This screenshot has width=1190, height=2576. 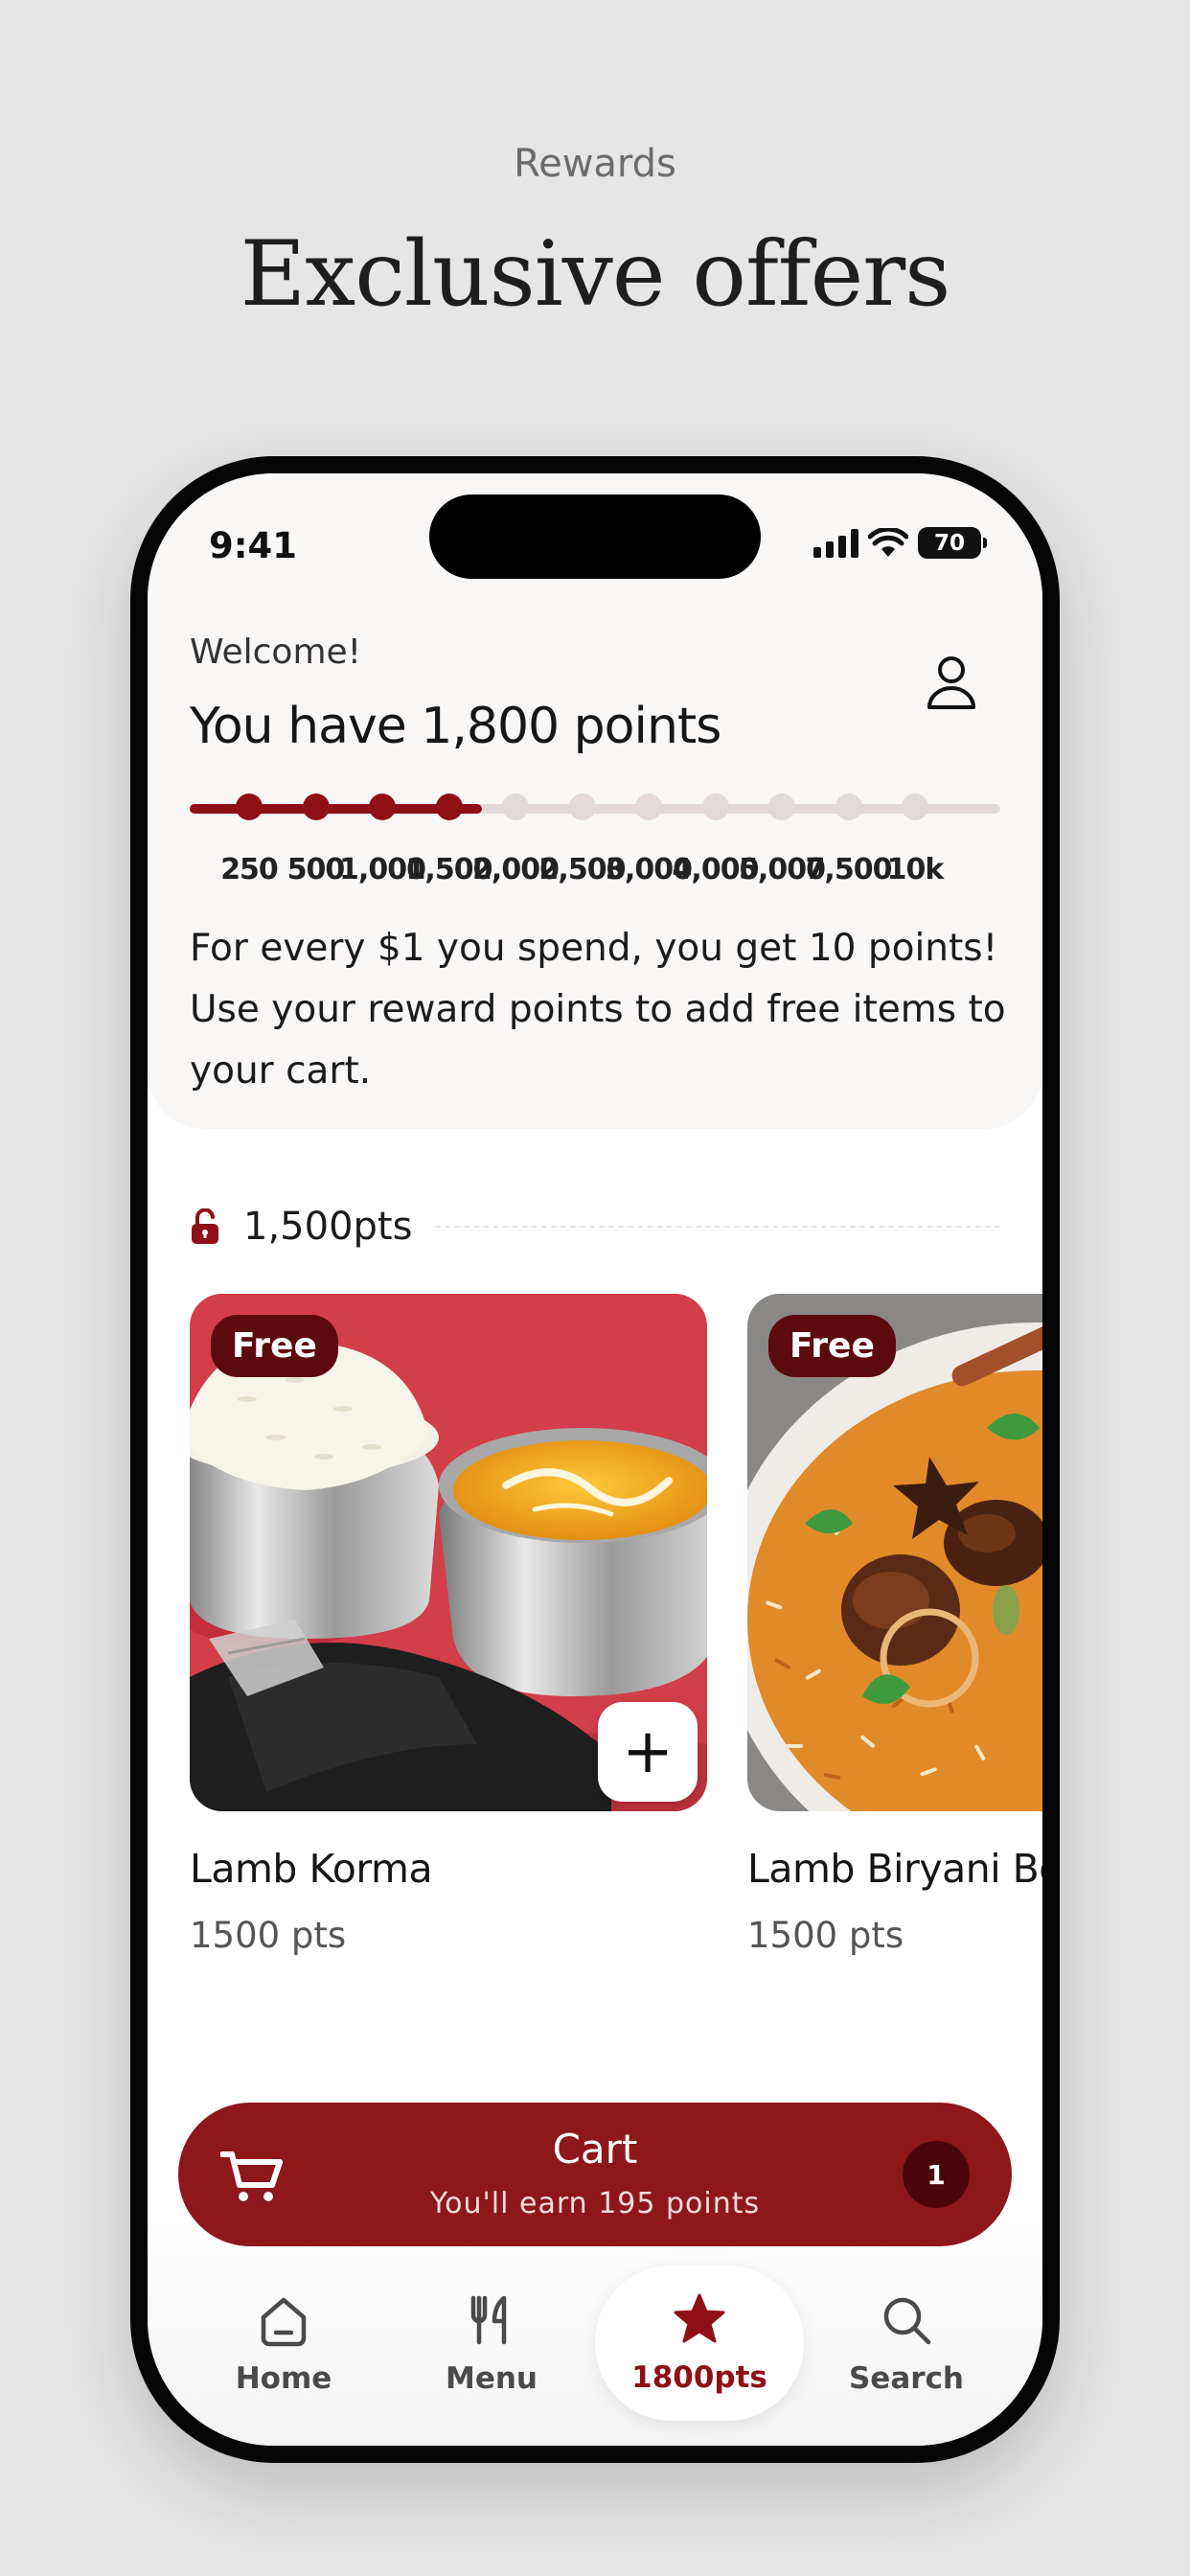 I want to click on dynamic-island, so click(x=595, y=536).